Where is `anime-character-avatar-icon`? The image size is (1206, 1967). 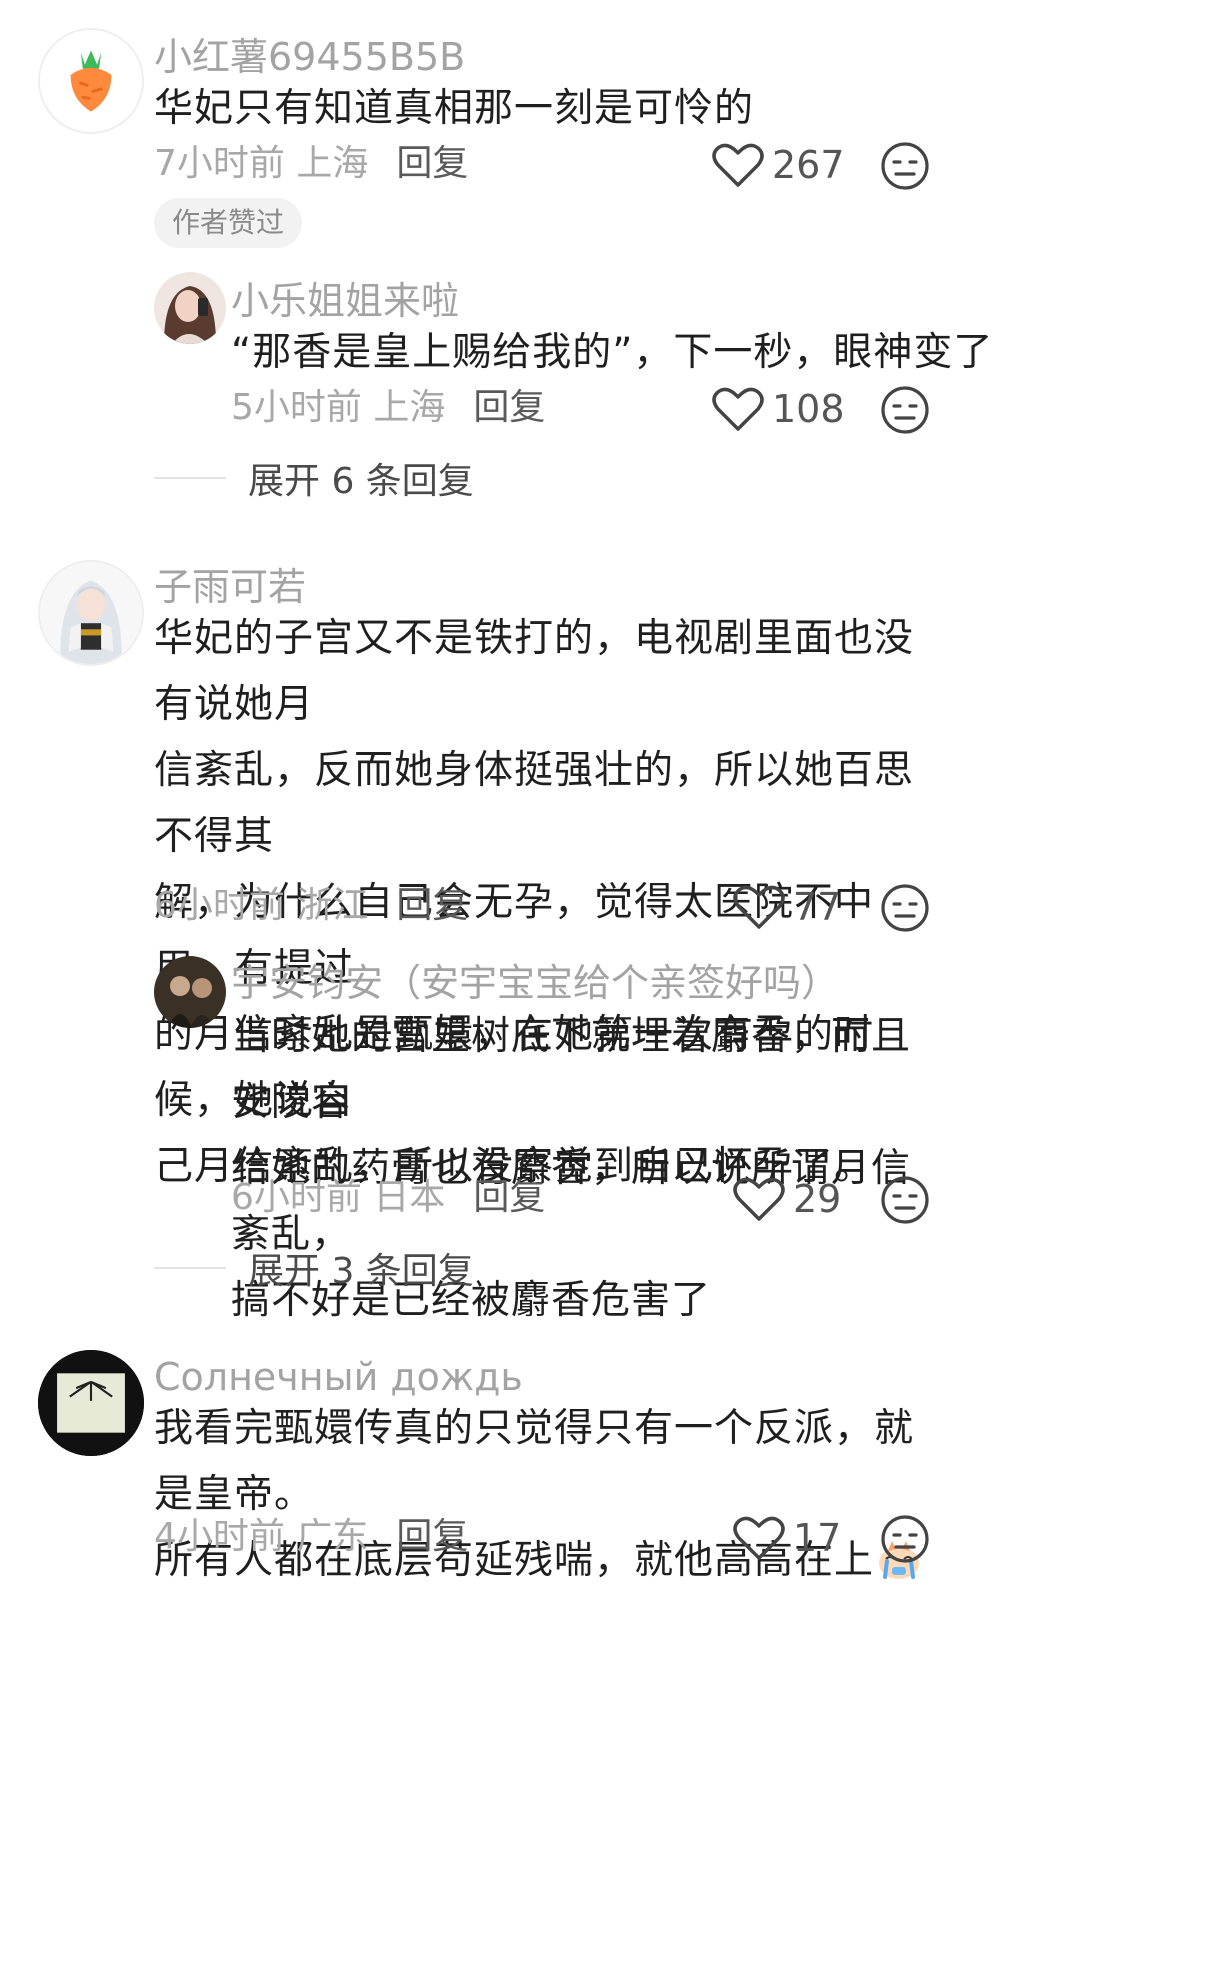
anime-character-avatar-icon is located at coordinates (91, 613).